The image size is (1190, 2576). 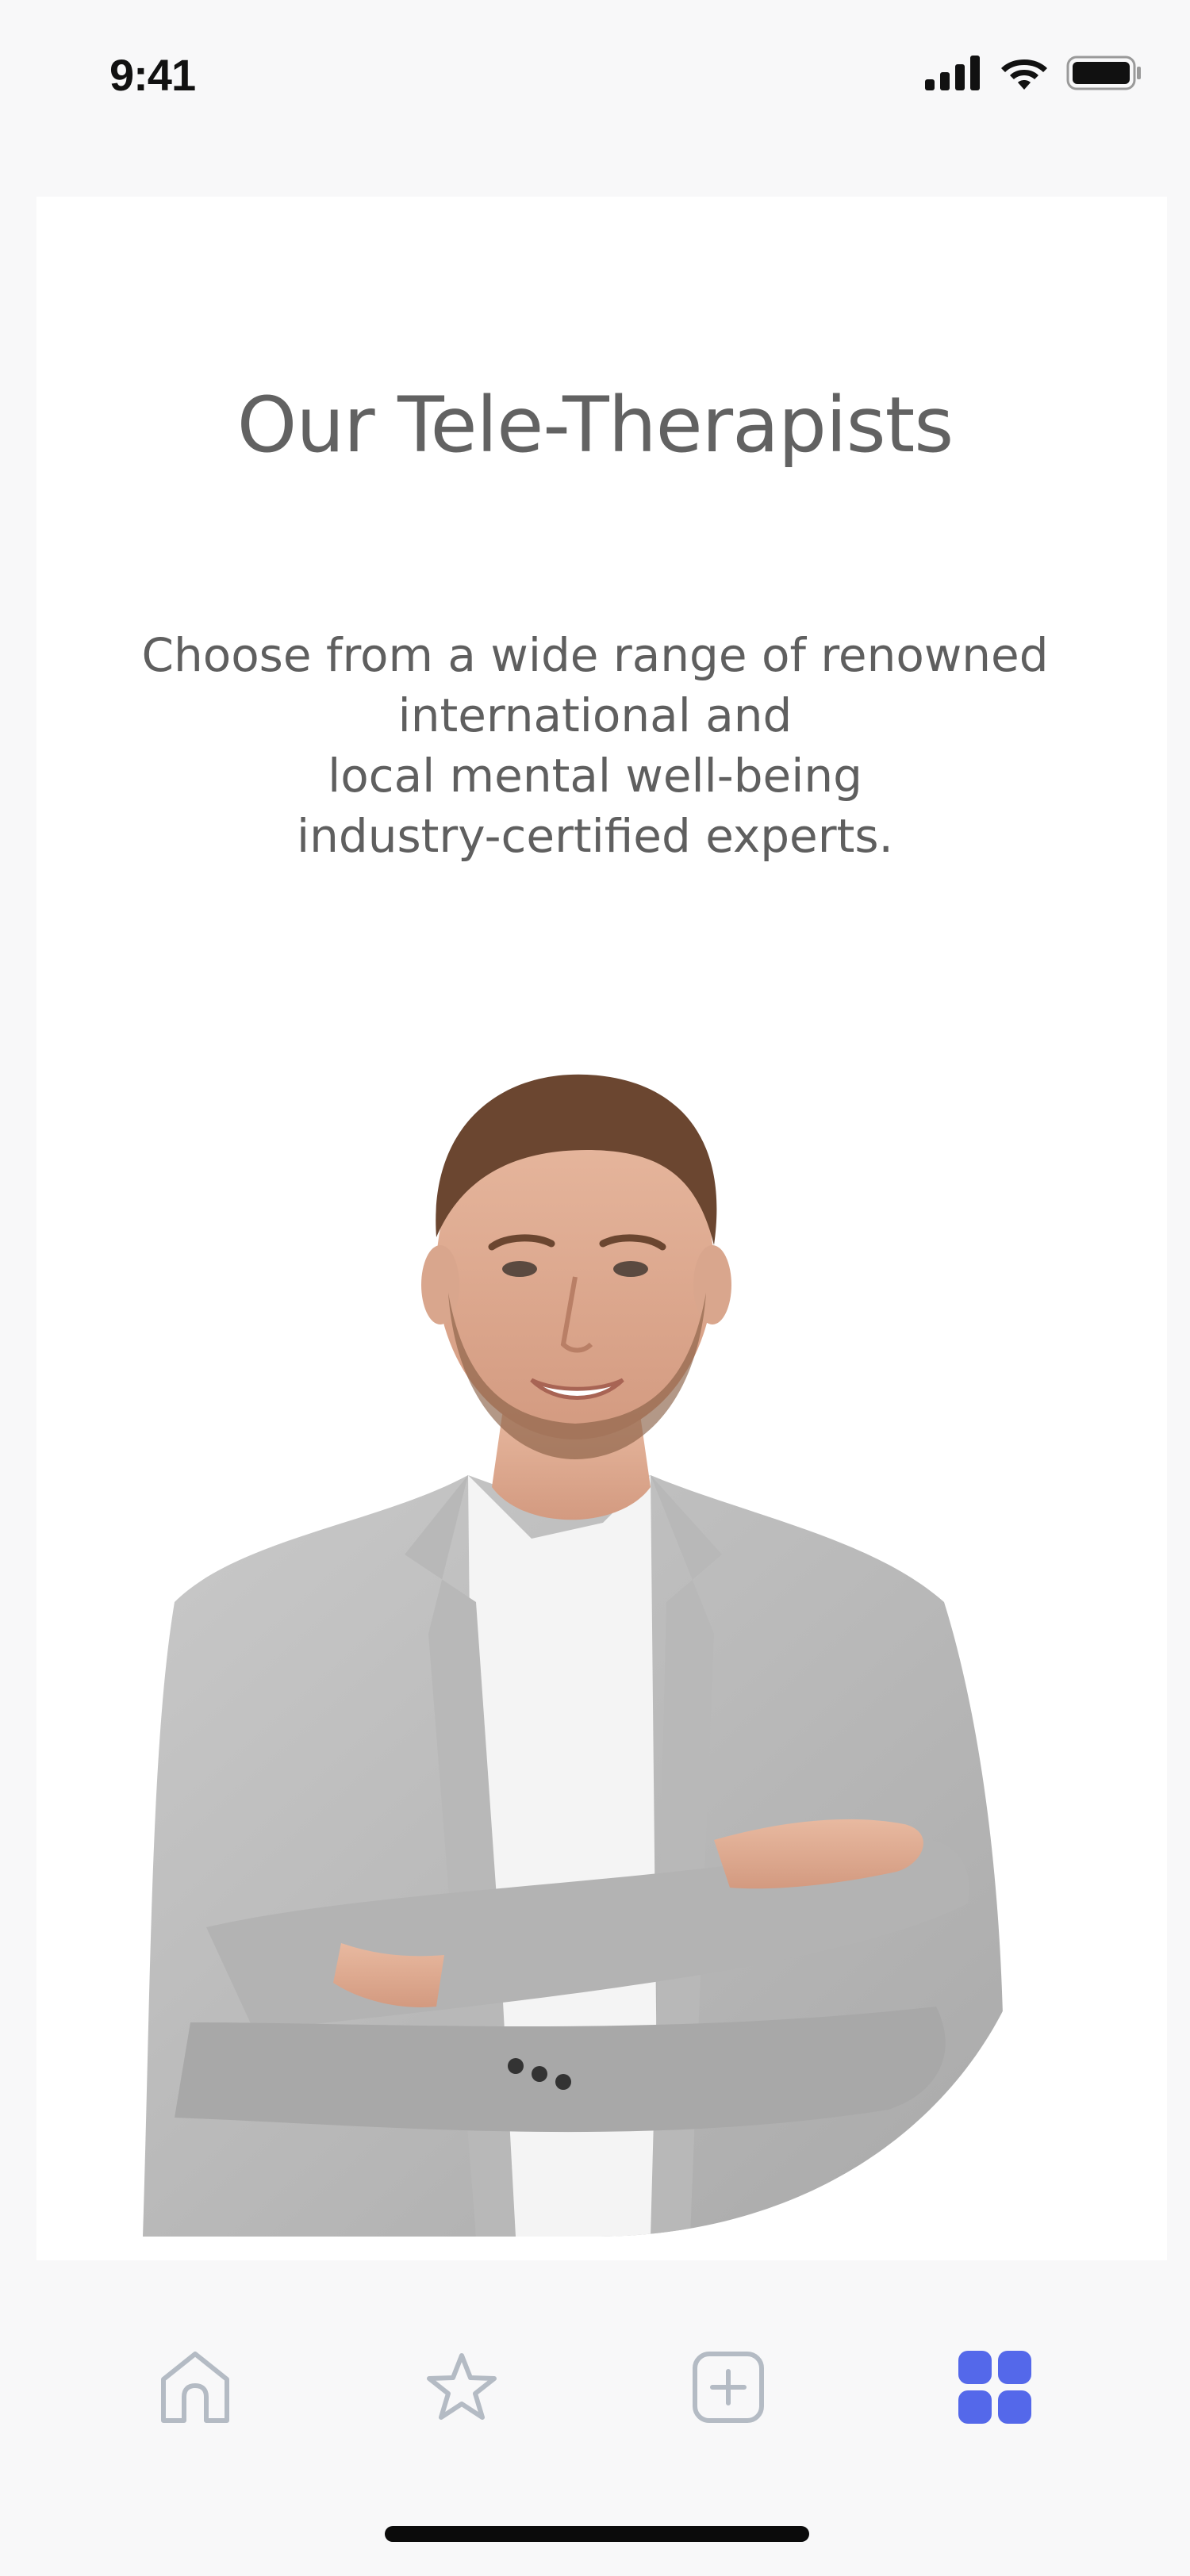 What do you see at coordinates (595, 836) in the screenshot?
I see `subtitle-line: industry-certified experts.` at bounding box center [595, 836].